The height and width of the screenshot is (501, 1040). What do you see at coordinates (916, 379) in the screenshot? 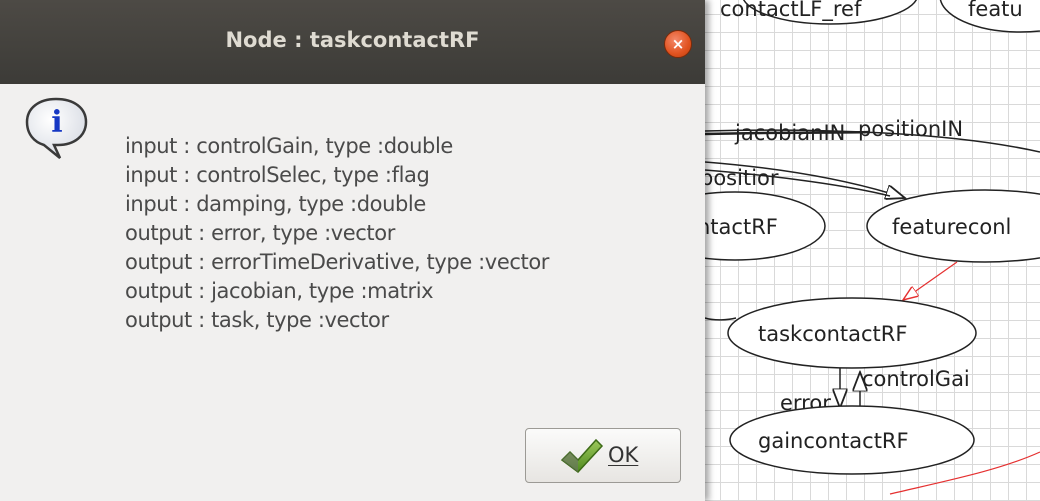
I see `edge-label-control-gain: controlGai` at bounding box center [916, 379].